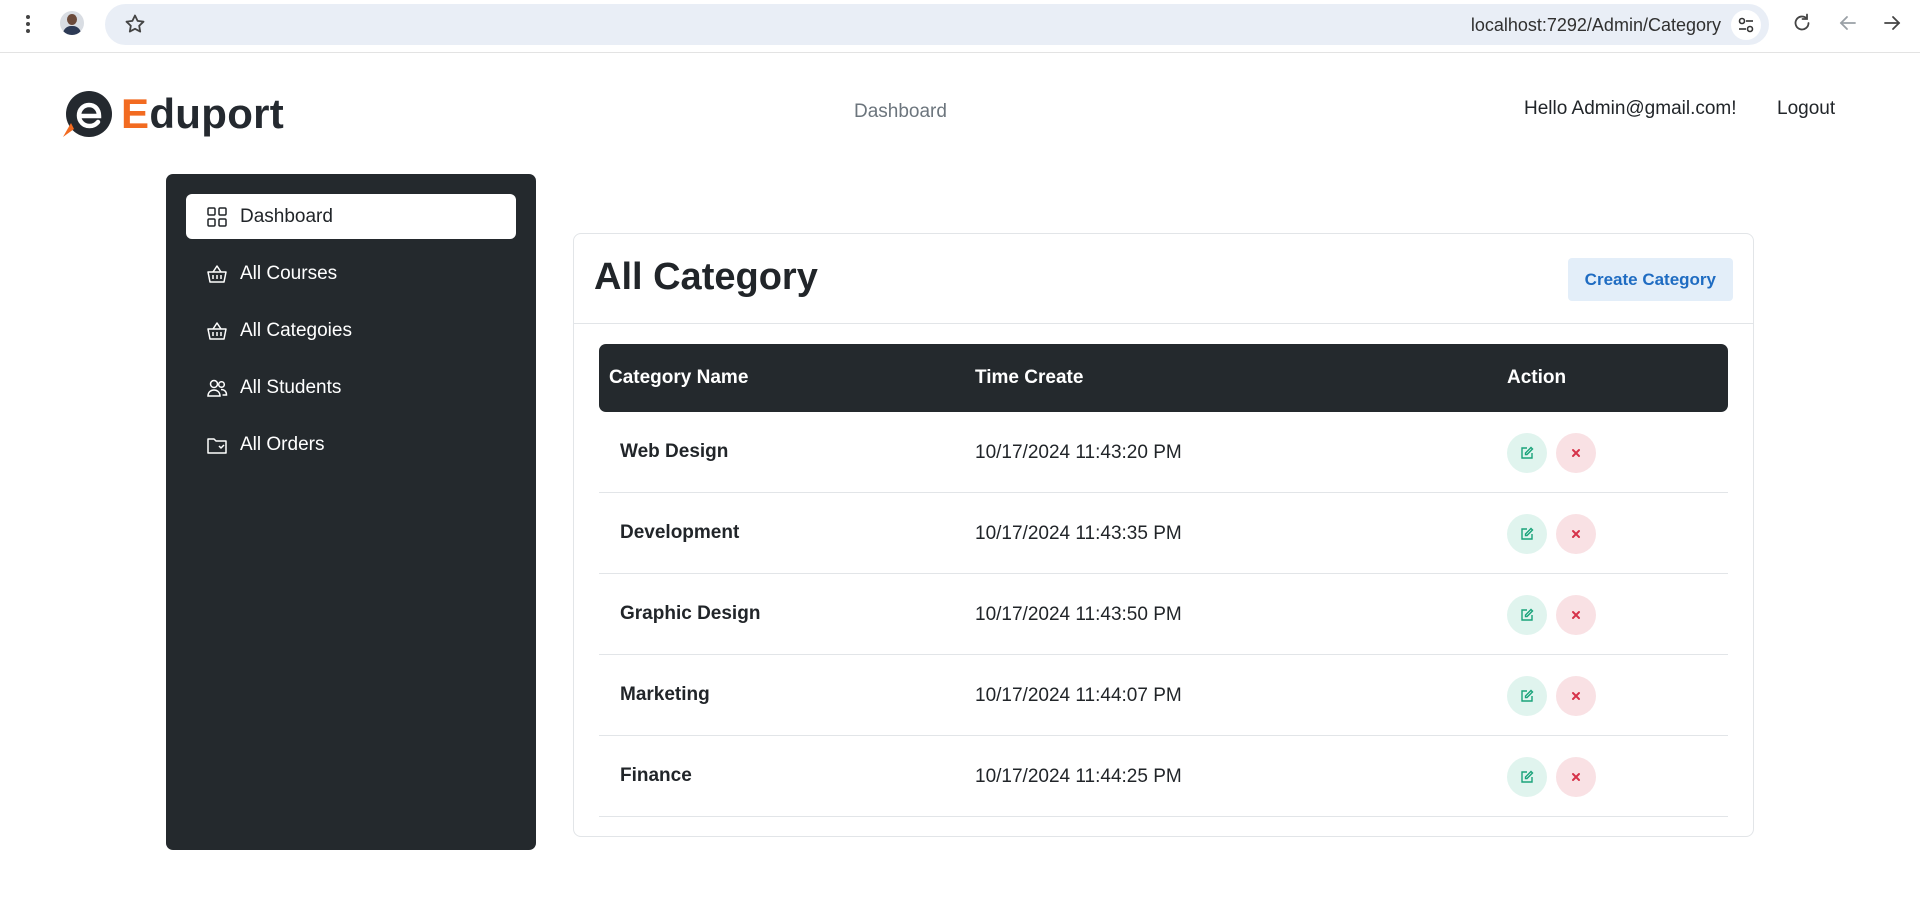 Image resolution: width=1920 pixels, height=905 pixels. Describe the element at coordinates (679, 377) in the screenshot. I see `column-header-name: Category Name` at that location.